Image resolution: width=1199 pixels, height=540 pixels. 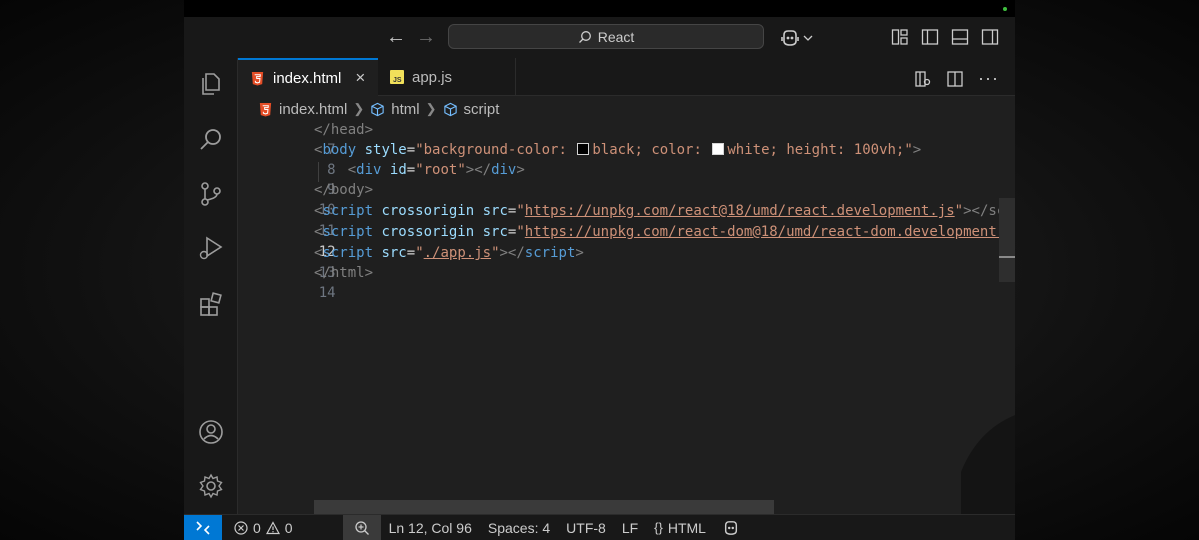 What do you see at coordinates (265, 109) in the screenshot?
I see `html5-icon` at bounding box center [265, 109].